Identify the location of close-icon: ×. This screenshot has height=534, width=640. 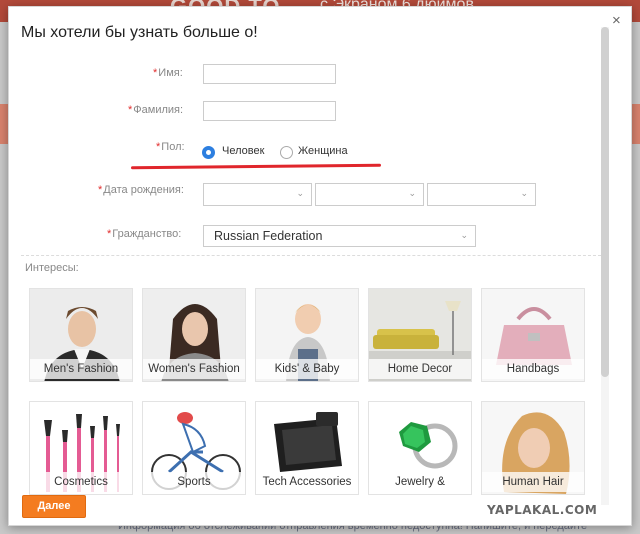
(616, 20).